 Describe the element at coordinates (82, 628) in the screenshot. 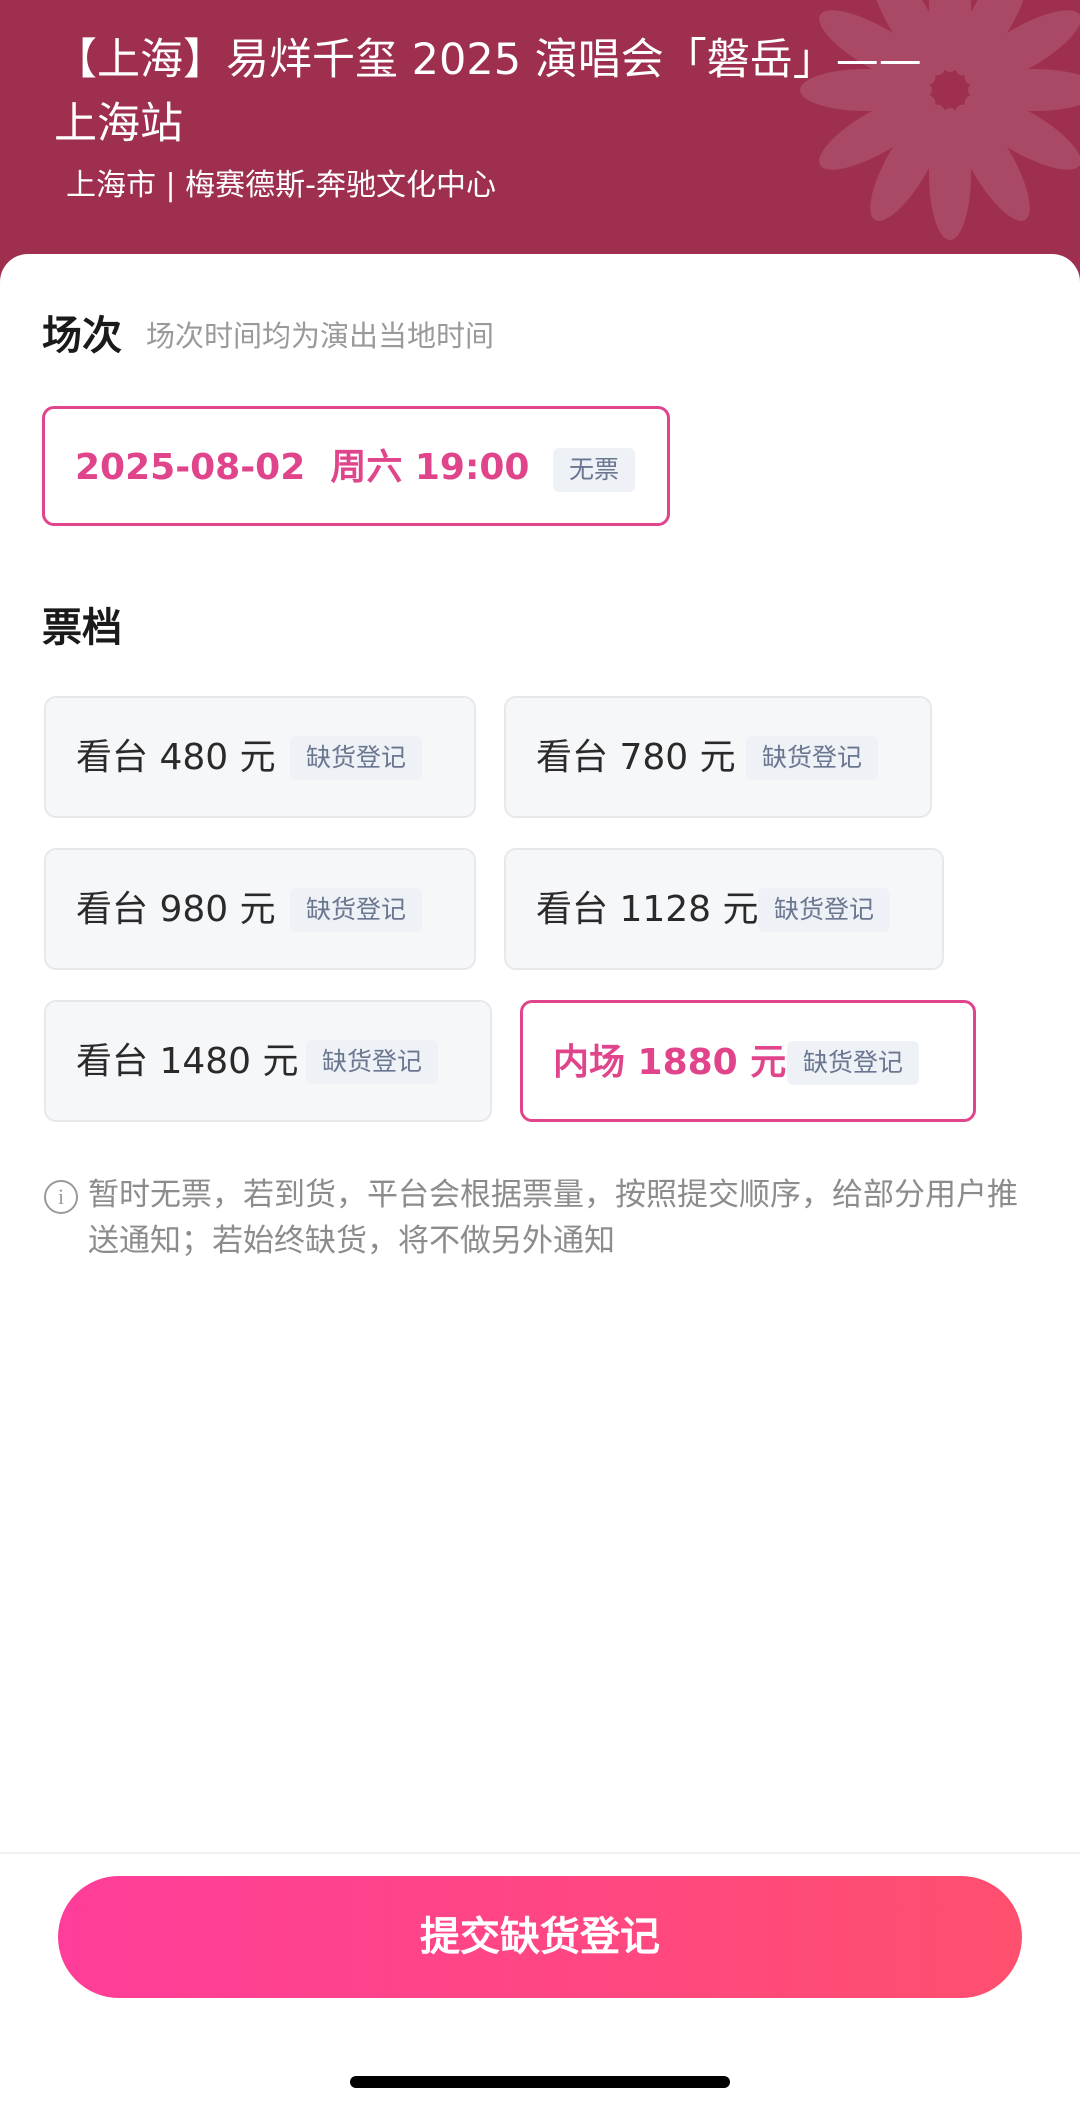

I see `tier-section-title: 票档` at that location.